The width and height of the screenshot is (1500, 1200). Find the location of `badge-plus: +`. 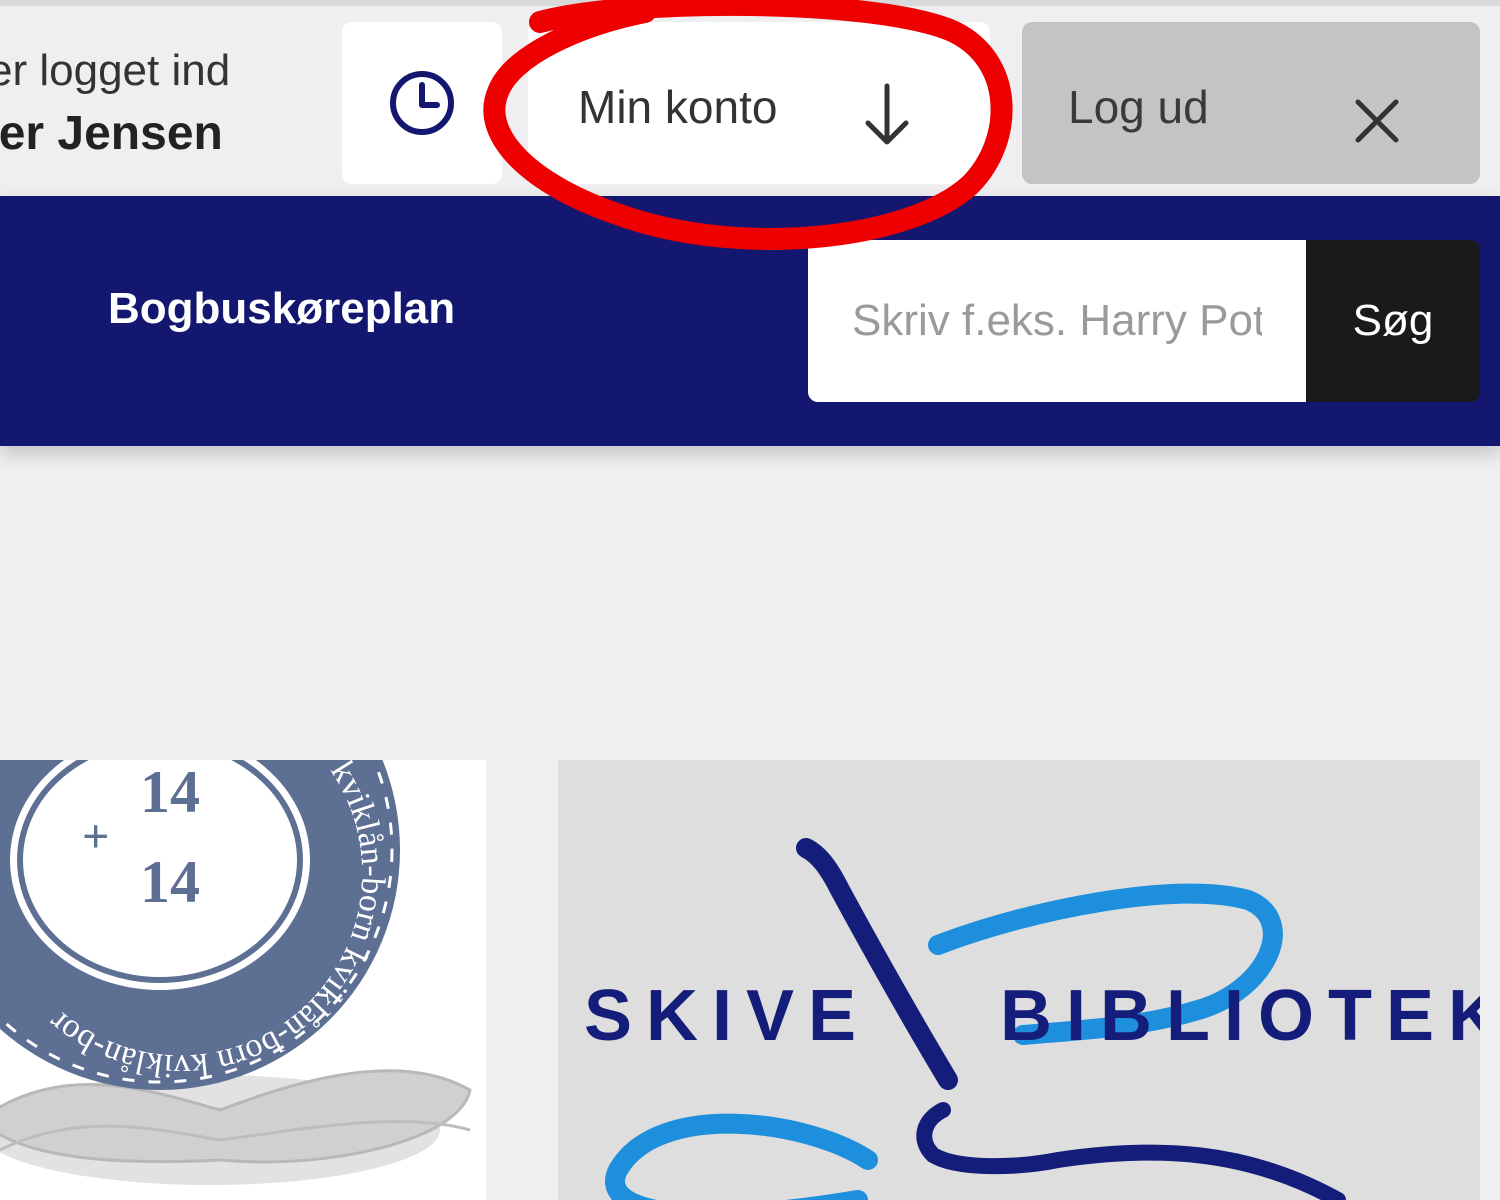

badge-plus: + is located at coordinates (95, 836).